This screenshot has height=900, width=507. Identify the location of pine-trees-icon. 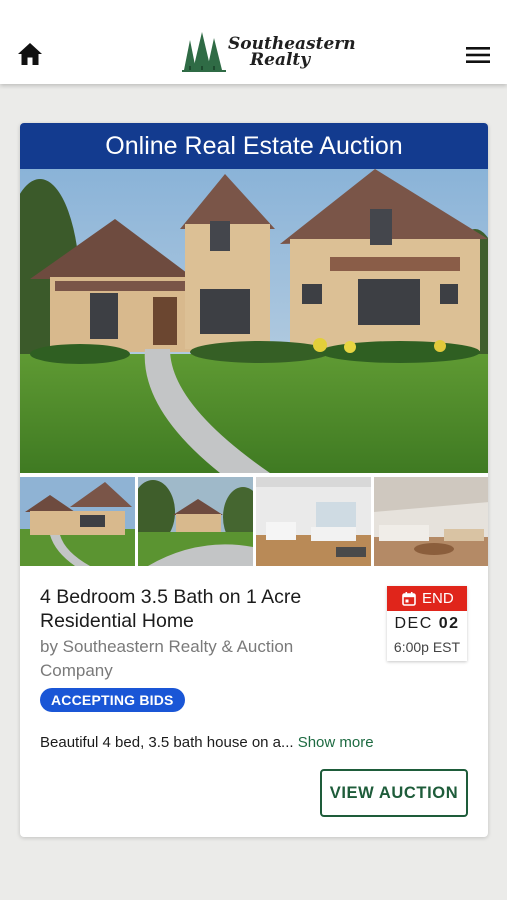
(204, 52).